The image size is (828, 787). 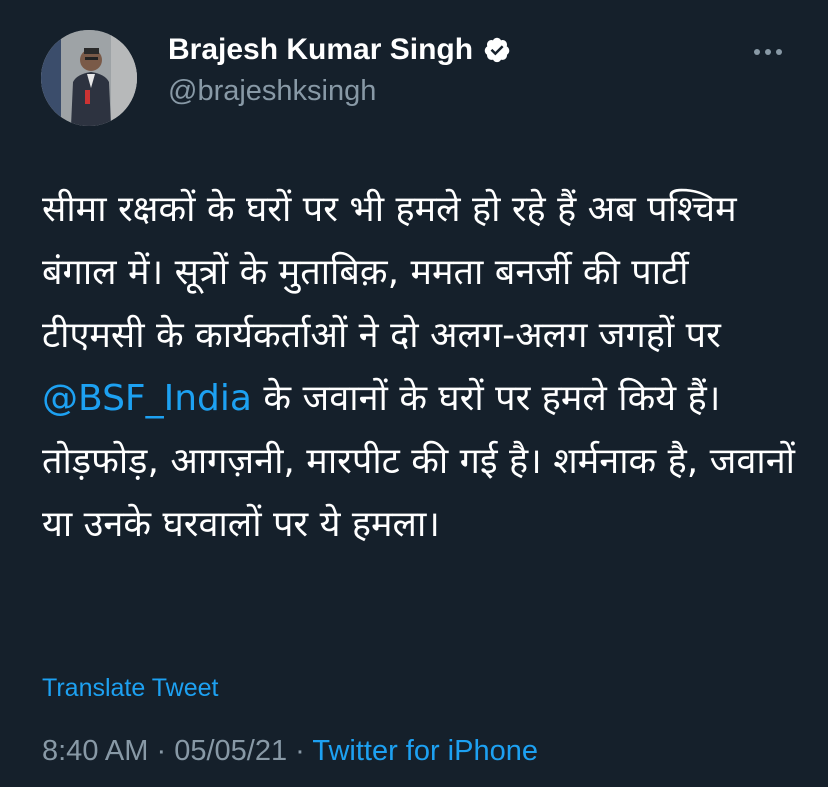 I want to click on author-name-row: Brajesh Kumar Singh, so click(x=339, y=50).